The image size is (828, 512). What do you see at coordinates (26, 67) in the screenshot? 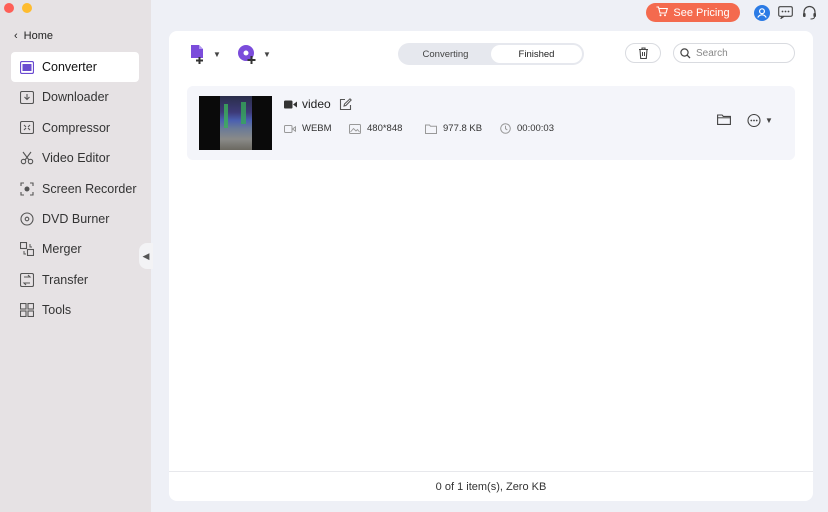
I see `converter-icon` at bounding box center [26, 67].